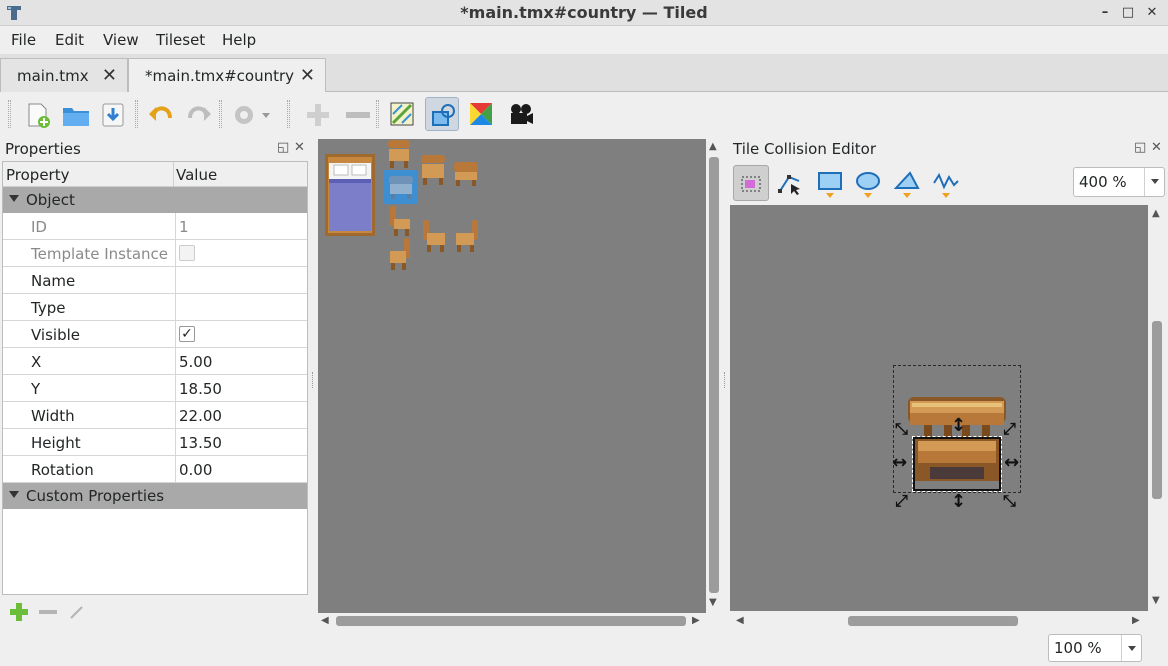  What do you see at coordinates (155, 415) in the screenshot?
I see `property-row-width: Width 22.00` at bounding box center [155, 415].